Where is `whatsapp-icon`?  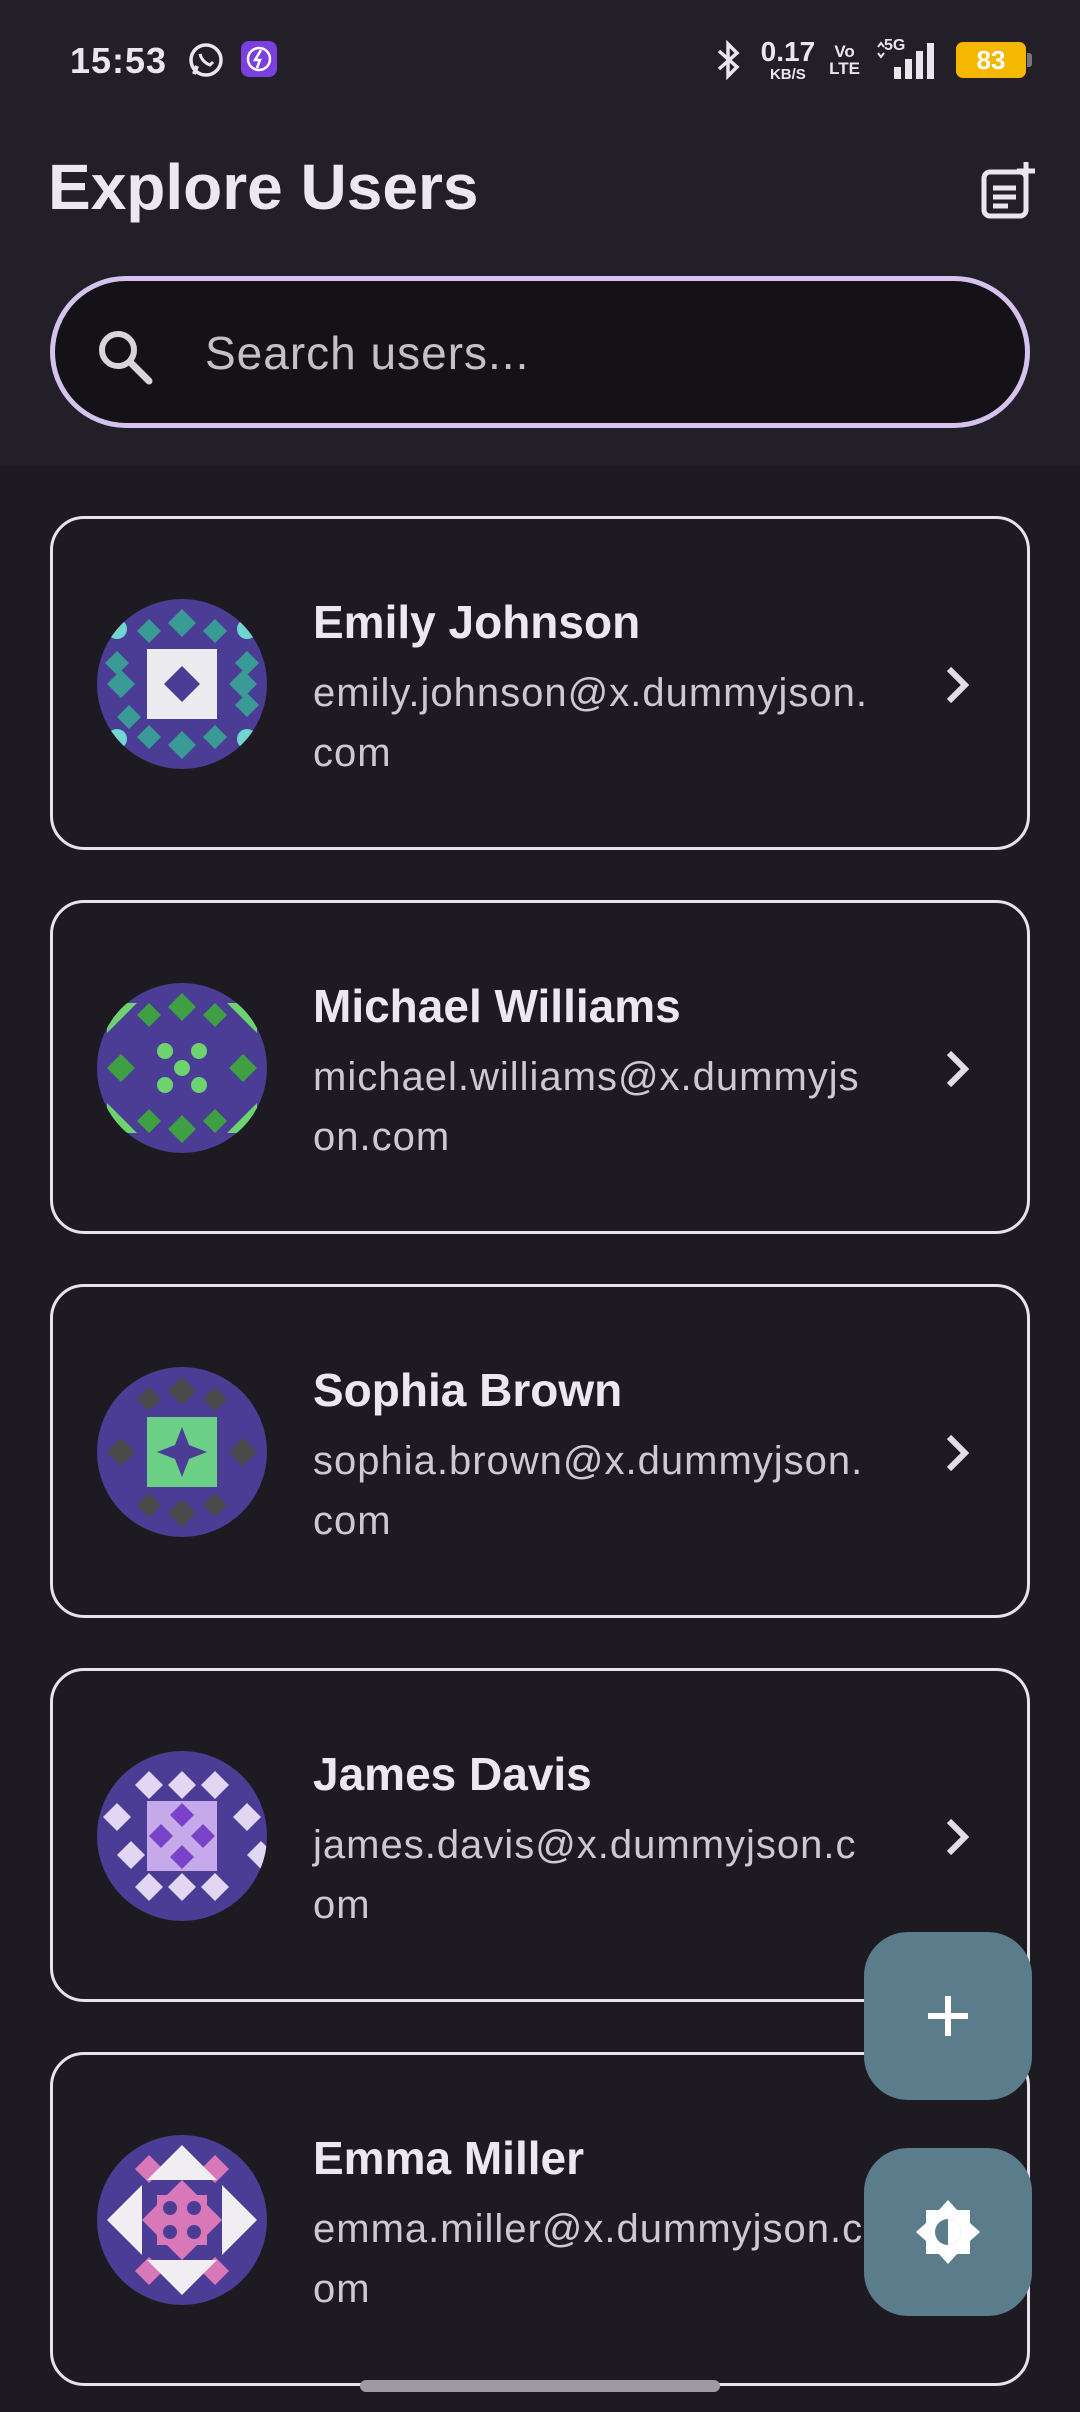
whatsapp-icon is located at coordinates (206, 60).